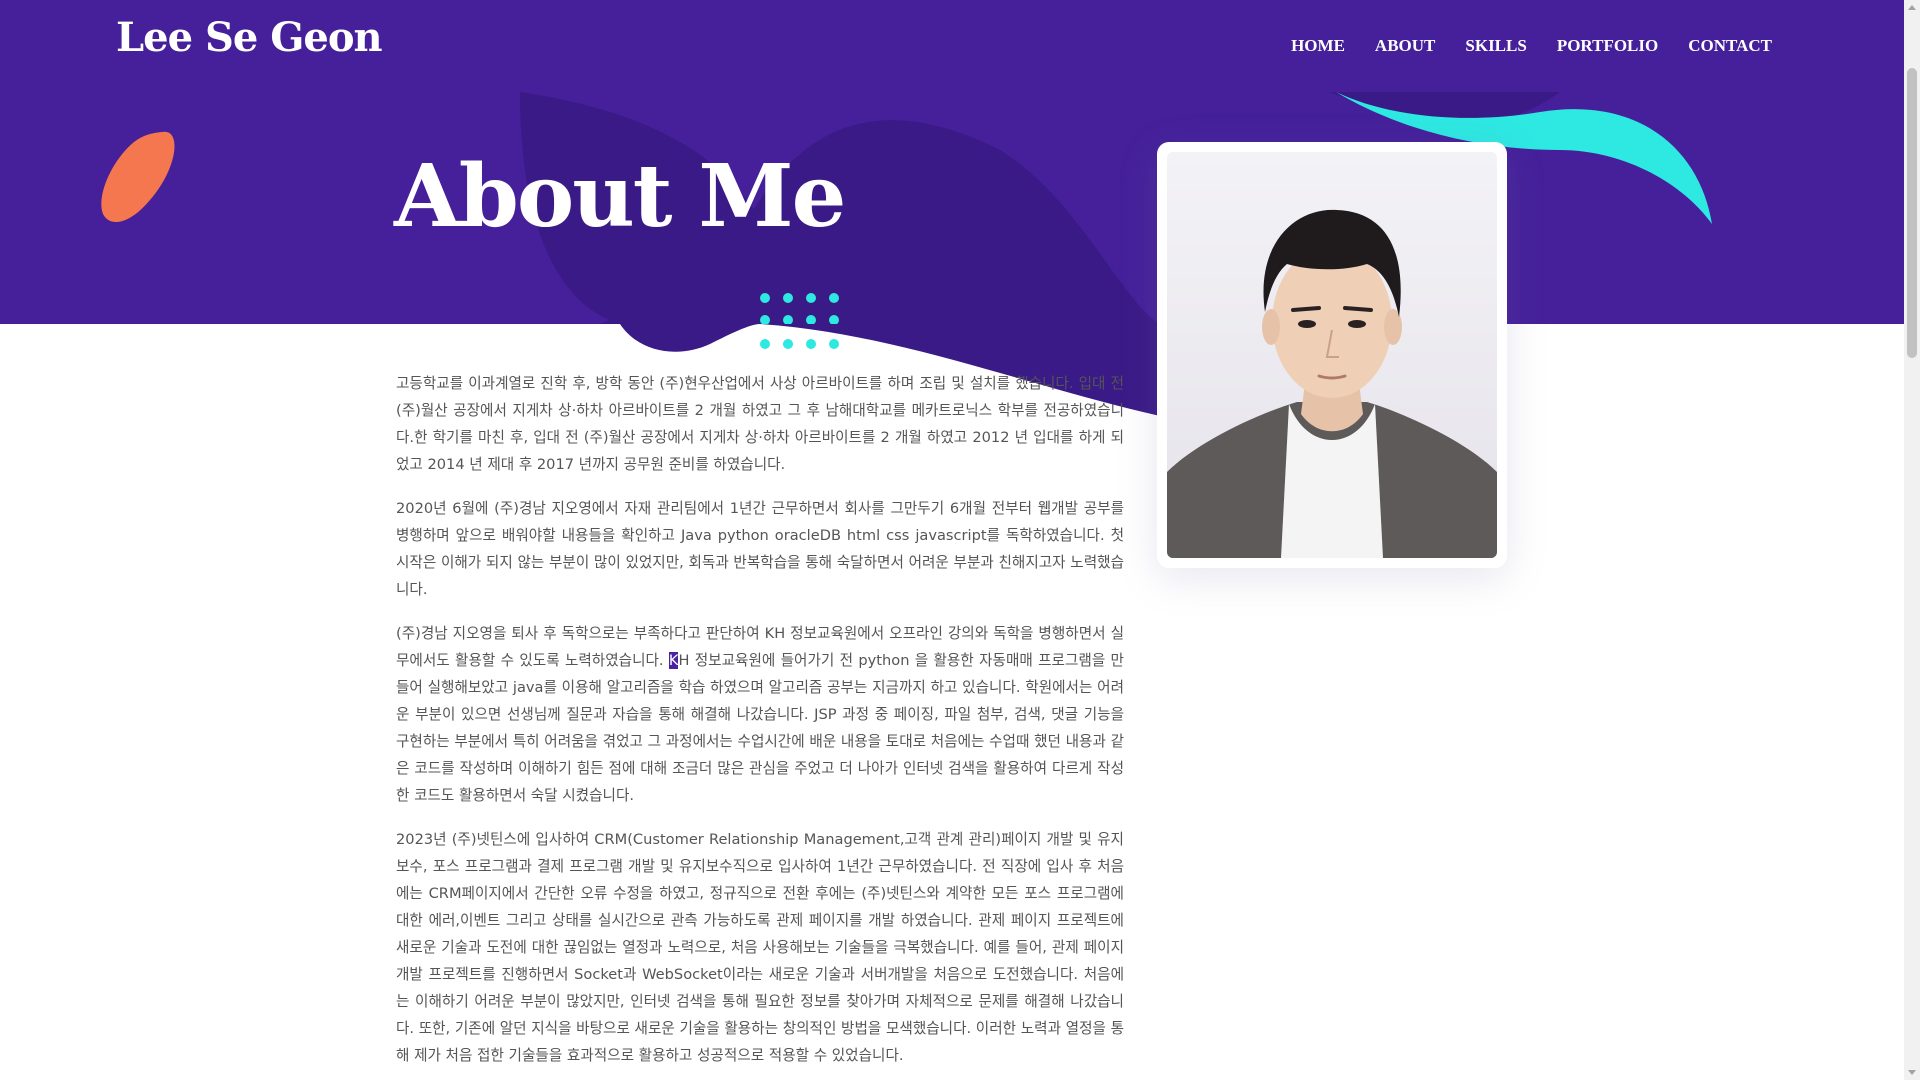  Describe the element at coordinates (1730, 46) in the screenshot. I see `nav-contact: CONTACT` at that location.